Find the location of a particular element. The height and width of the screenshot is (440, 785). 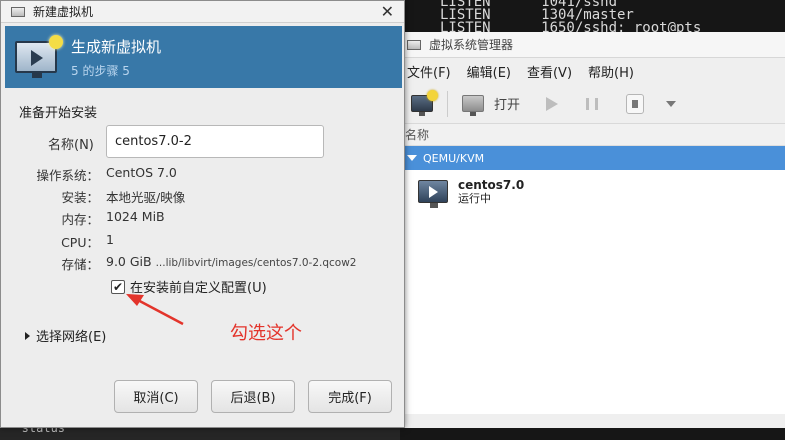

network-expander: 选择网络(E) is located at coordinates (65, 335).